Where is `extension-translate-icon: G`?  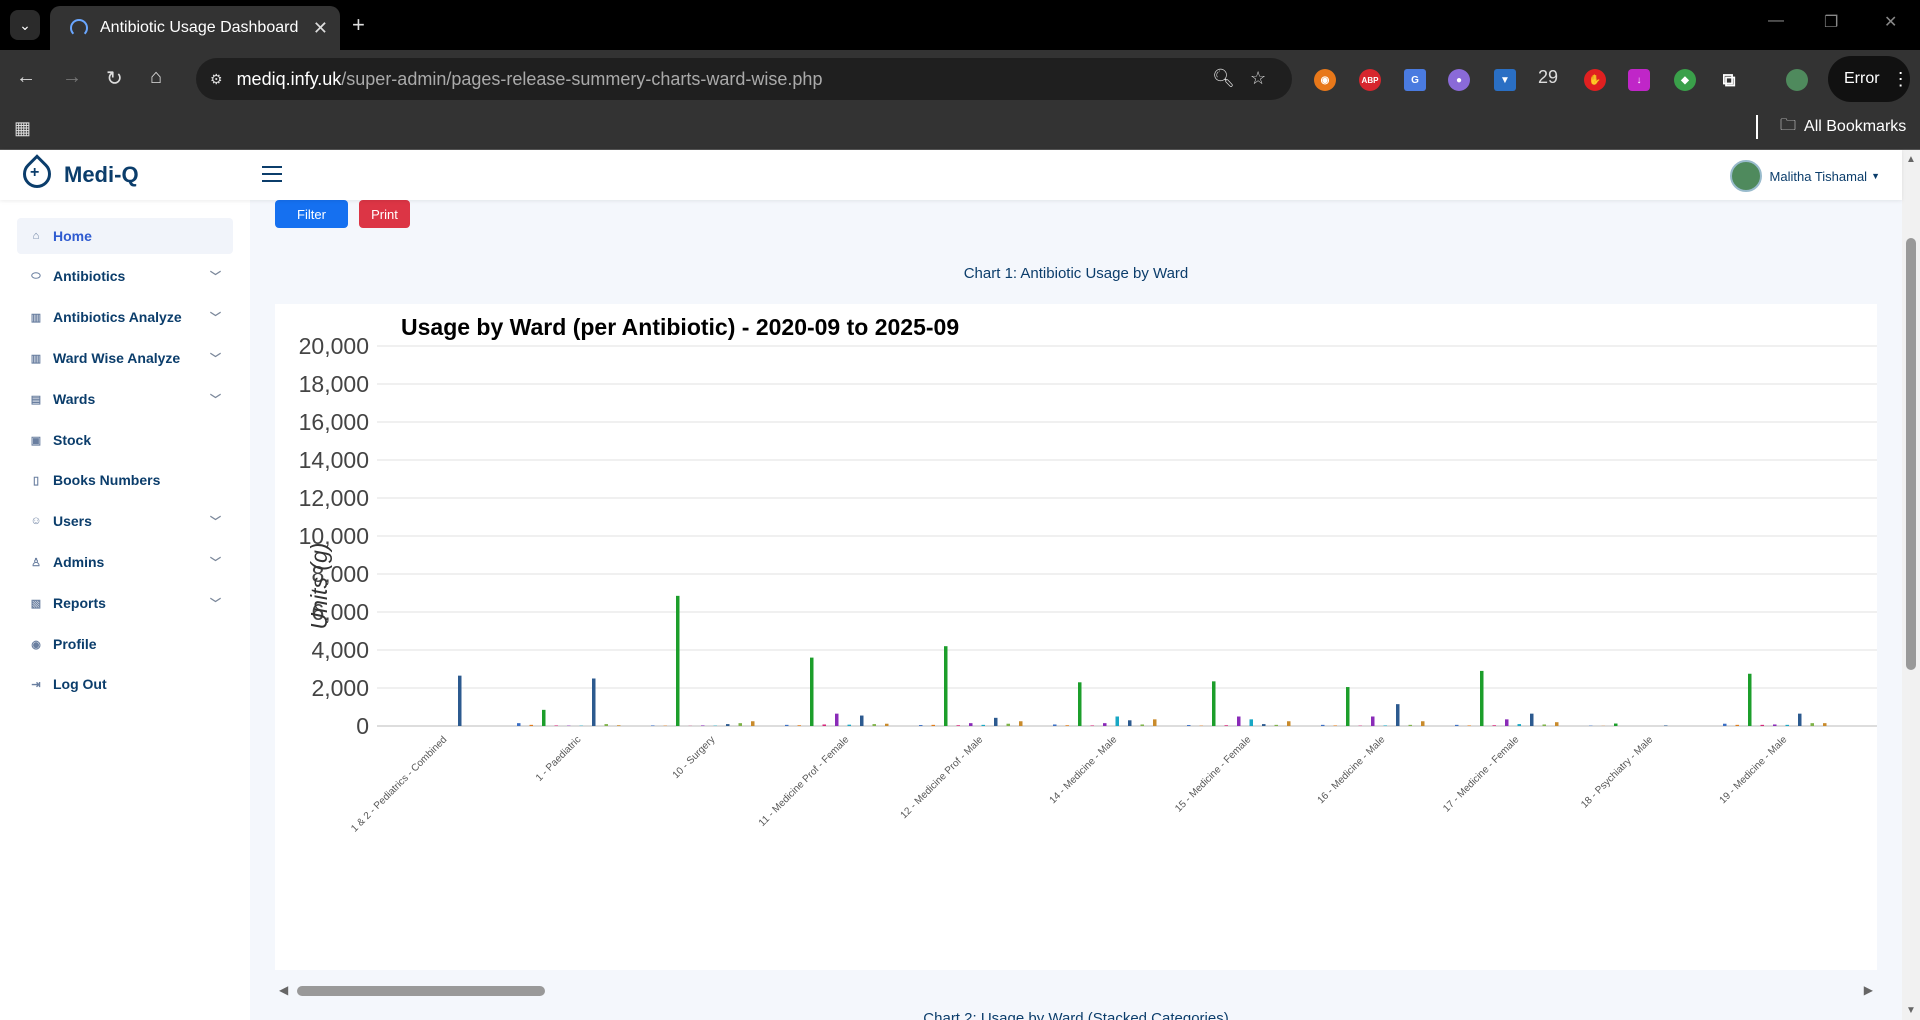 extension-translate-icon: G is located at coordinates (1415, 80).